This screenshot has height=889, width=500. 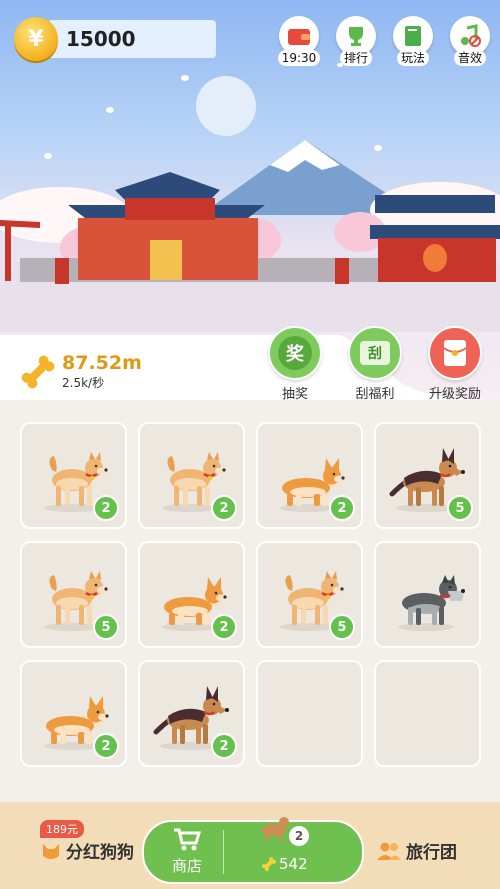 I want to click on red-envelope-icon, so click(x=455, y=353).